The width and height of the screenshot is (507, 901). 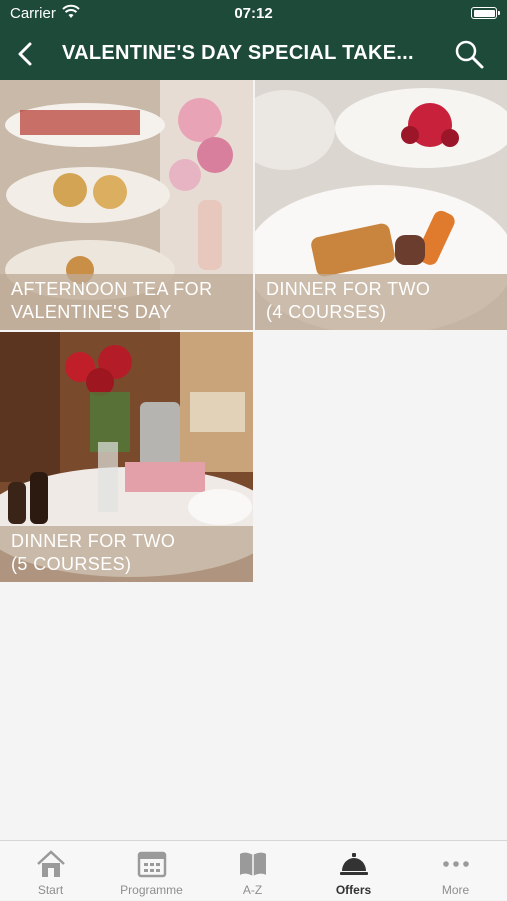 I want to click on tab-start: Start, so click(x=50, y=871).